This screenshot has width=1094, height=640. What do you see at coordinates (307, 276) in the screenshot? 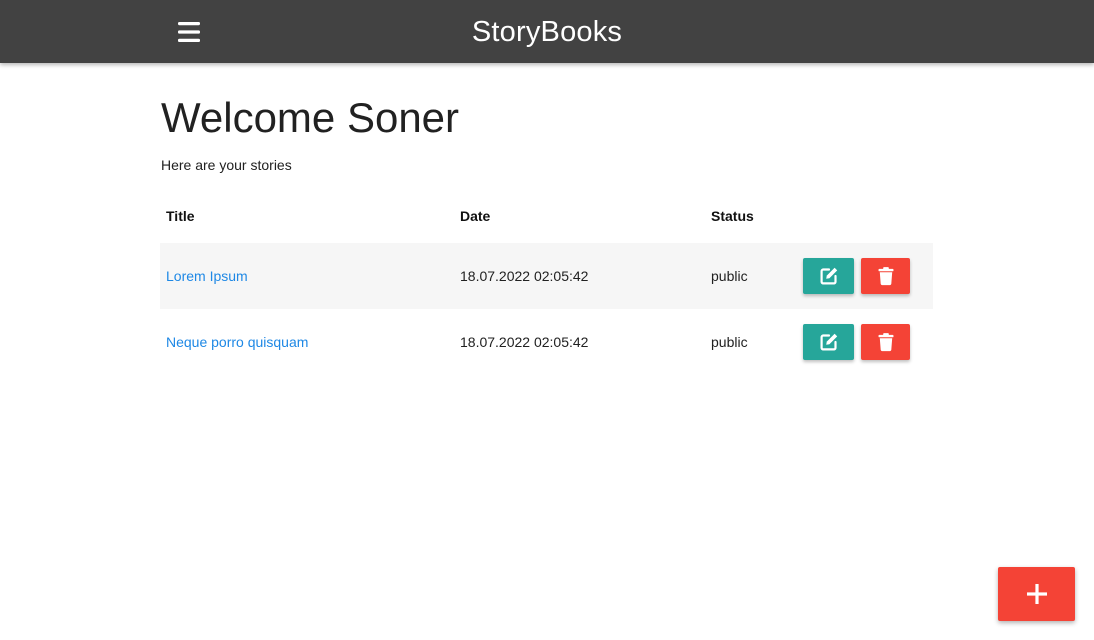
I see `story-title-cell: Lorem Ipsum` at bounding box center [307, 276].